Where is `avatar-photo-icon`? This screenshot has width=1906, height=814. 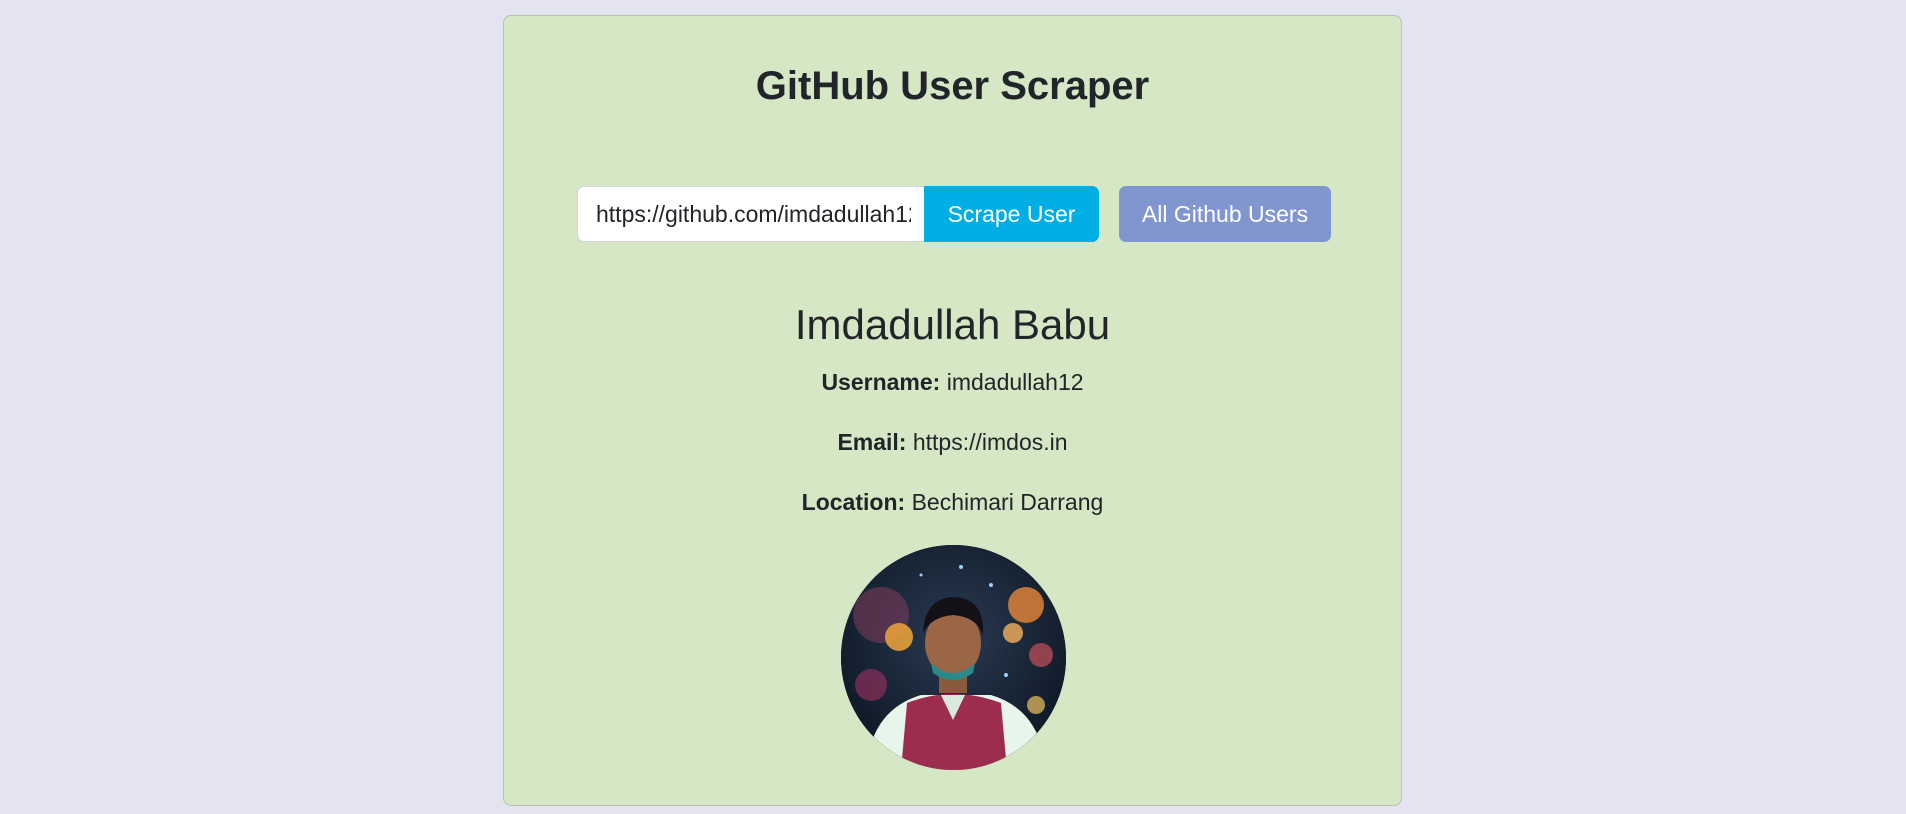 avatar-photo-icon is located at coordinates (953, 657).